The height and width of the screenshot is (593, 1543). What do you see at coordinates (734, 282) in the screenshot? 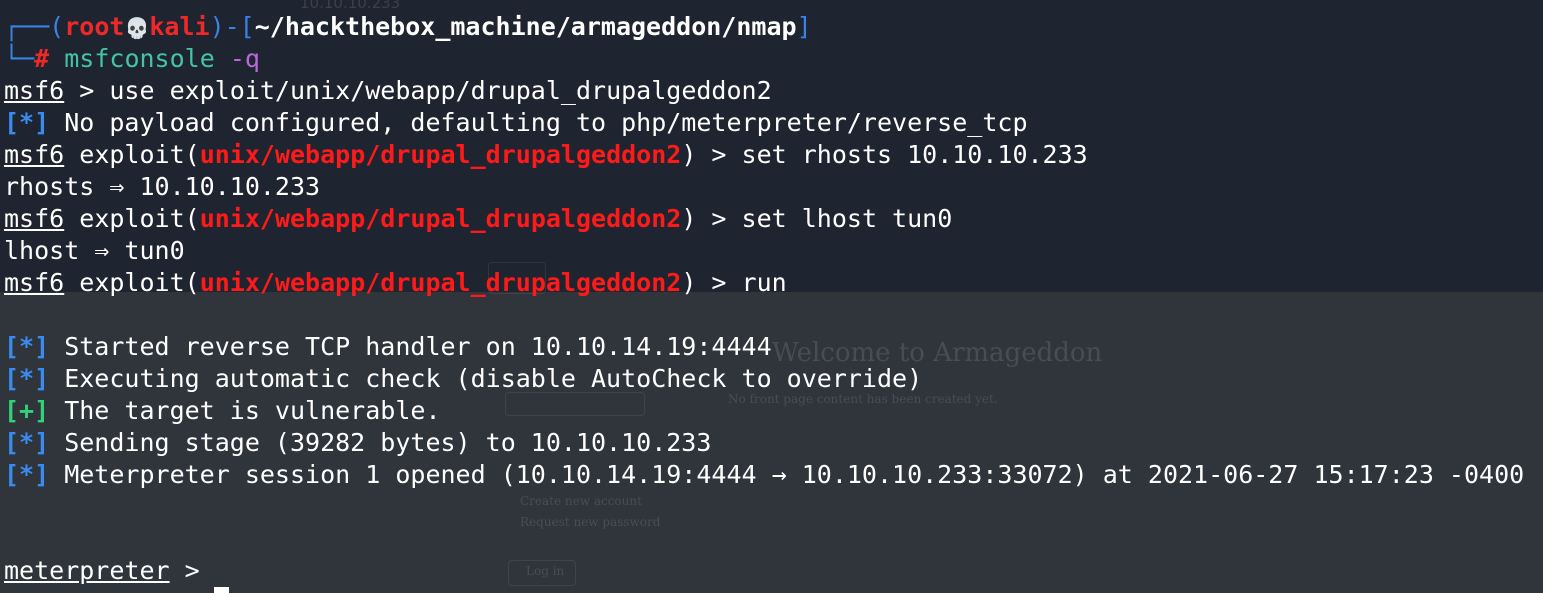
I see `msf-command-run: ) > run` at bounding box center [734, 282].